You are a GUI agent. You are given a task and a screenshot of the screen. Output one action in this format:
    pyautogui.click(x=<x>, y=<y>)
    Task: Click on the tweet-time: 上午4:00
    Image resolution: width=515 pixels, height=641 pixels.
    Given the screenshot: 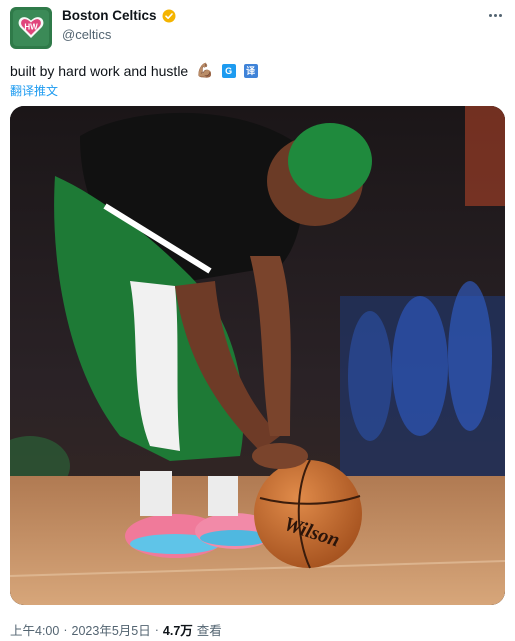 What is the action you would take?
    pyautogui.click(x=34, y=629)
    